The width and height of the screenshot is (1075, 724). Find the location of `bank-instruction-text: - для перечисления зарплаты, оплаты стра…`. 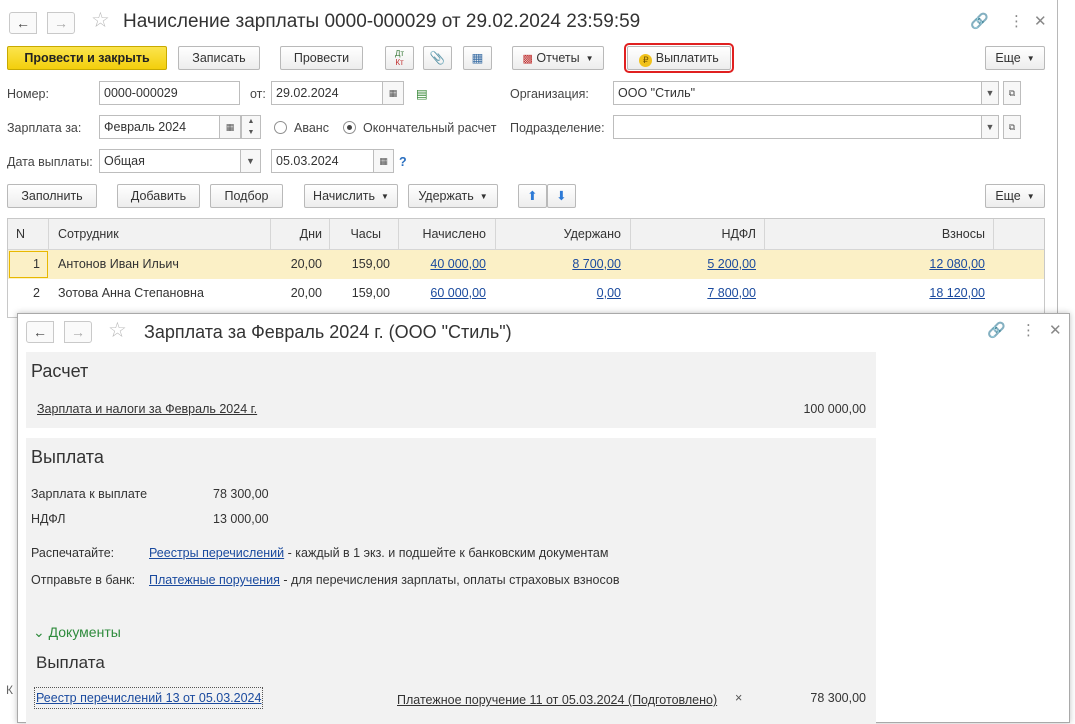

bank-instruction-text: - для перечисления зарплаты, оплаты стра… is located at coordinates (449, 580).